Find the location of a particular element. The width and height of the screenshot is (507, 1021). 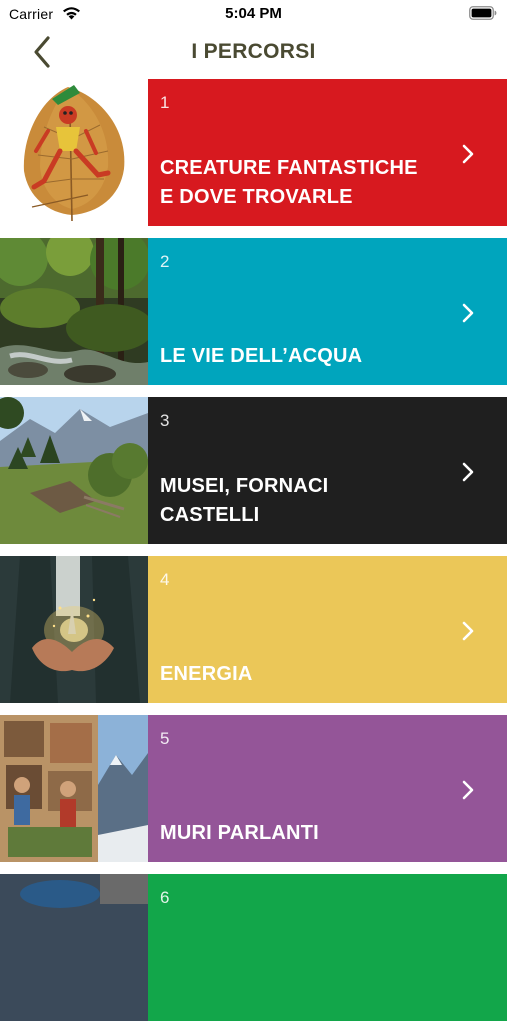

page-title: I PERCORSI is located at coordinates (253, 51).